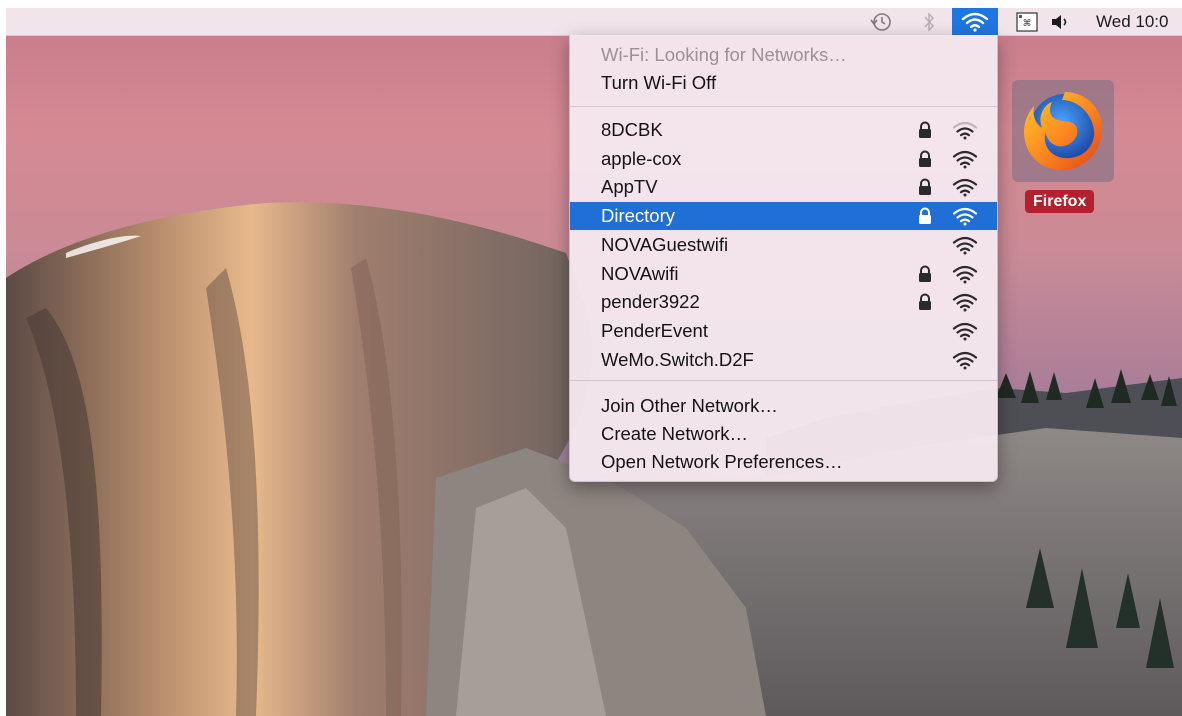 The image size is (1182, 716). Describe the element at coordinates (929, 21) in the screenshot. I see `bluetooth-icon` at that location.